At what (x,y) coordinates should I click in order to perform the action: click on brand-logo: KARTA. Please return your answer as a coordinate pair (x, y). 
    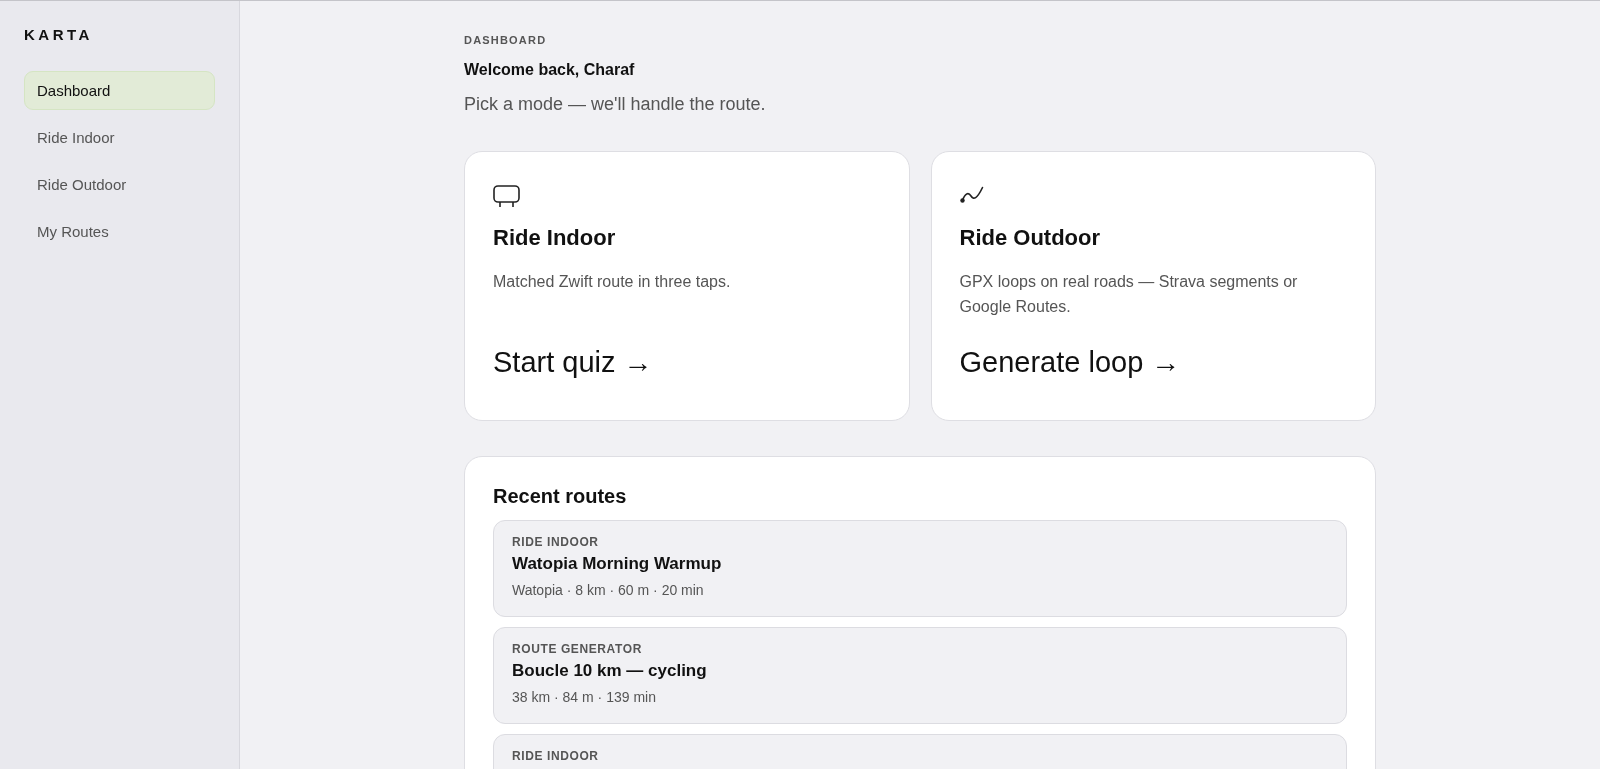
    Looking at the image, I should click on (58, 35).